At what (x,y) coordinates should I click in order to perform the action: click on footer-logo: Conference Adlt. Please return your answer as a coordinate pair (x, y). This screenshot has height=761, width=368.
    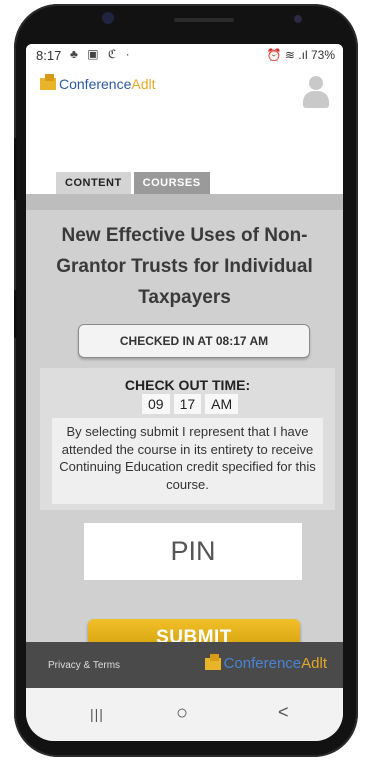
    Looking at the image, I should click on (265, 662).